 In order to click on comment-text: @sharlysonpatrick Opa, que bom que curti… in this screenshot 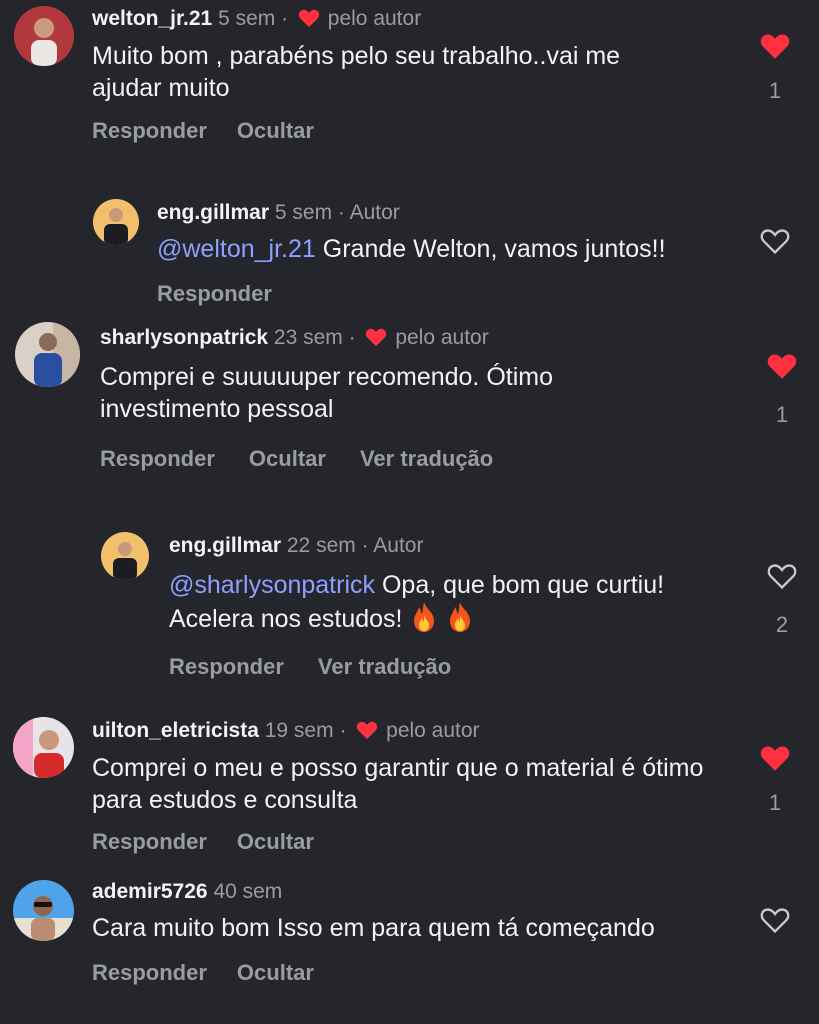, I will do `click(429, 602)`.